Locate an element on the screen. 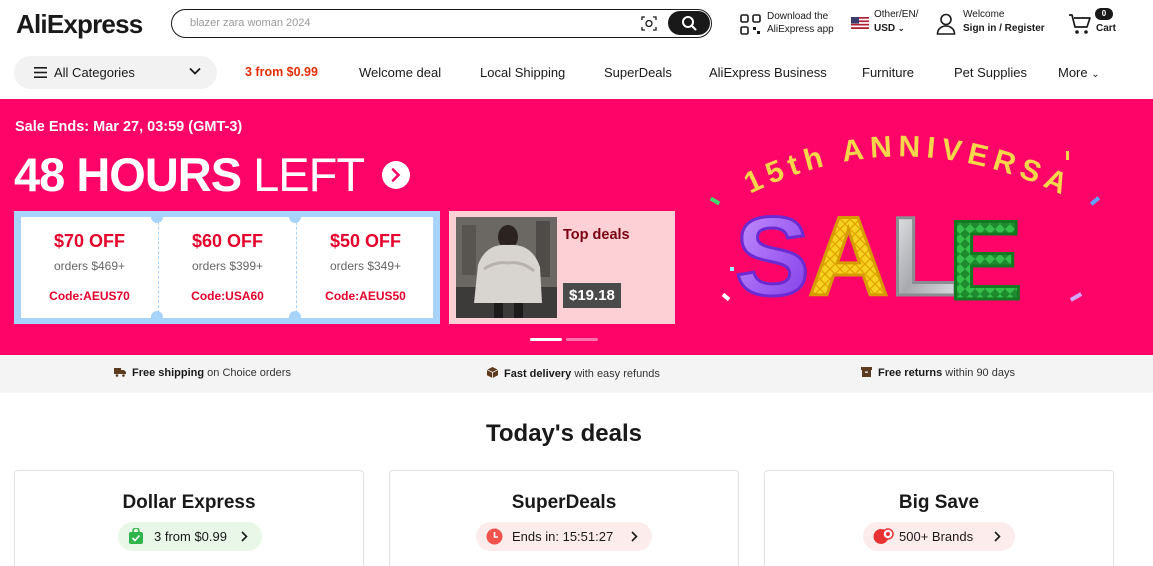 This screenshot has width=1153, height=566. search-icon is located at coordinates (689, 23).